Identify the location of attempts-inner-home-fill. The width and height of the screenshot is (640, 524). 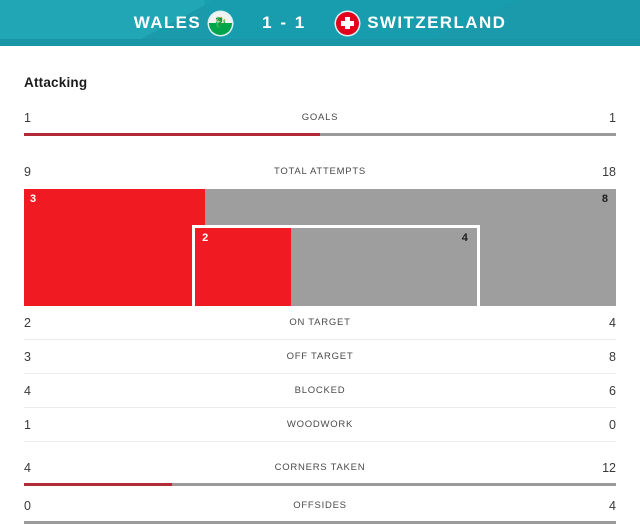
(243, 267).